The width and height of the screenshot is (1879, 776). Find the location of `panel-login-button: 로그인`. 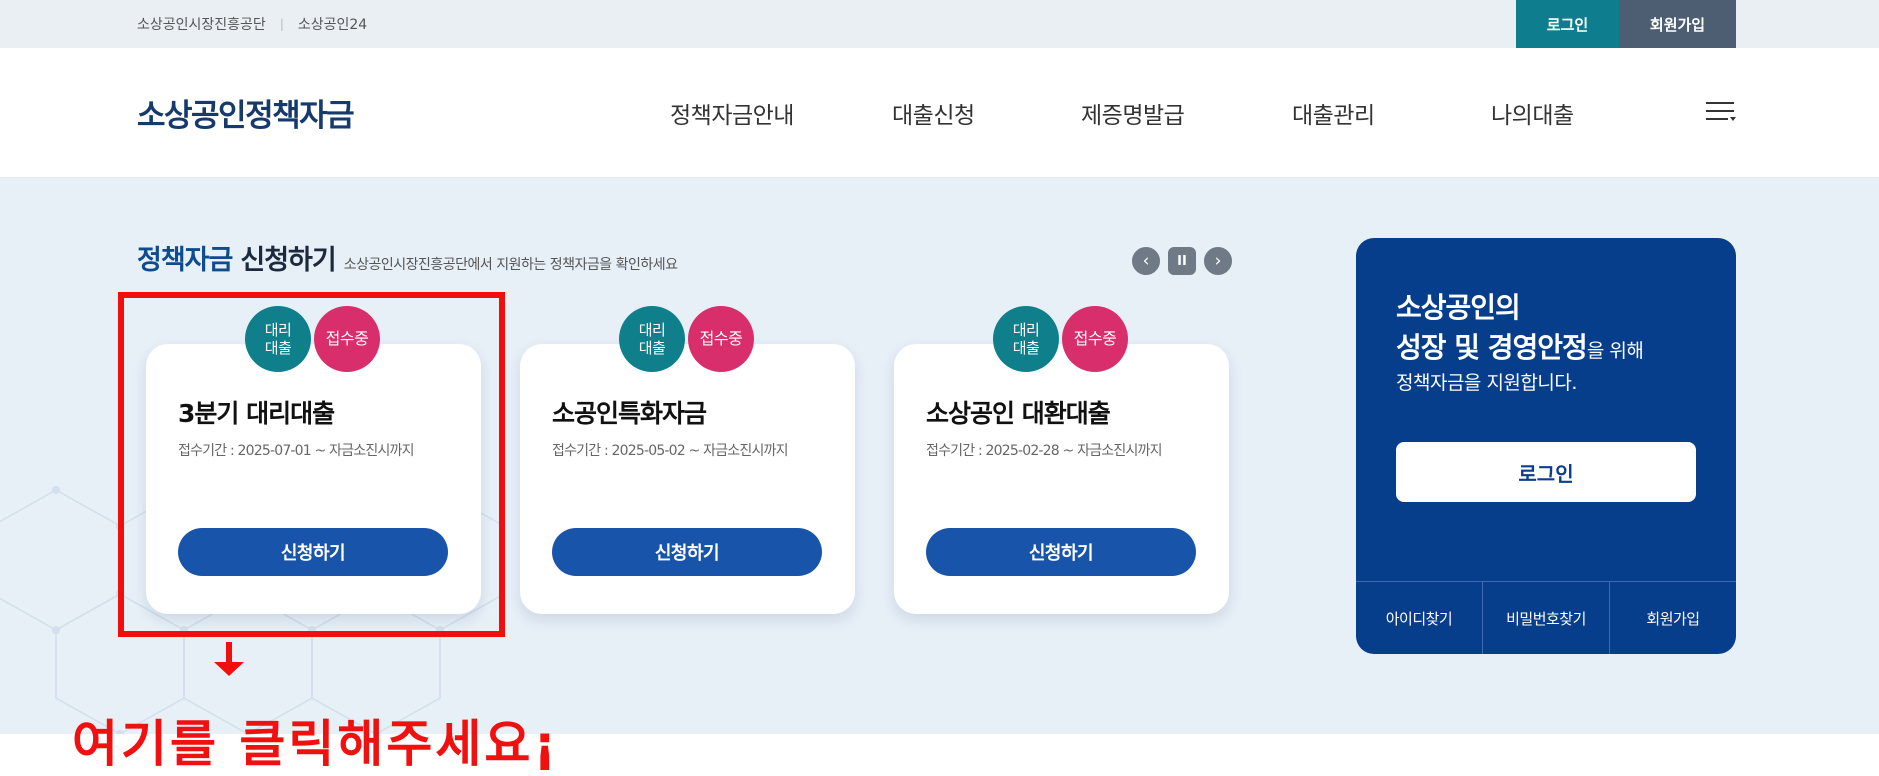

panel-login-button: 로그인 is located at coordinates (1546, 472).